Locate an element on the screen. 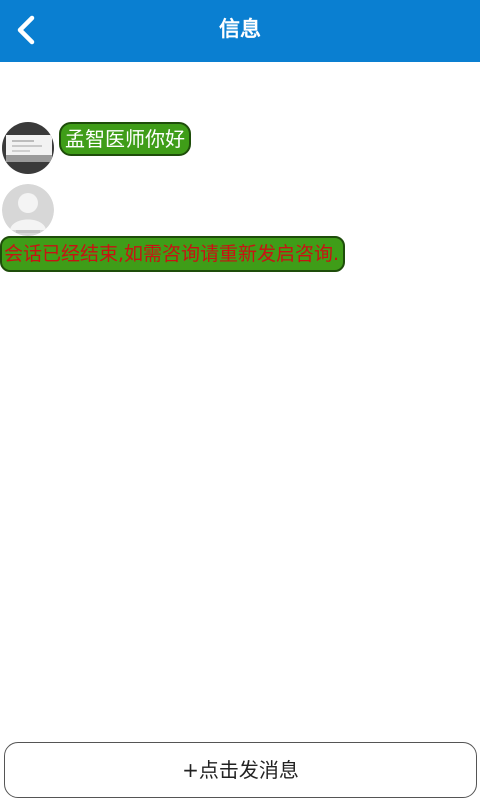 This screenshot has height=800, width=480. message-bubble-system: 会话已经结束,如需咨询请重新发启咨询. is located at coordinates (173, 254).